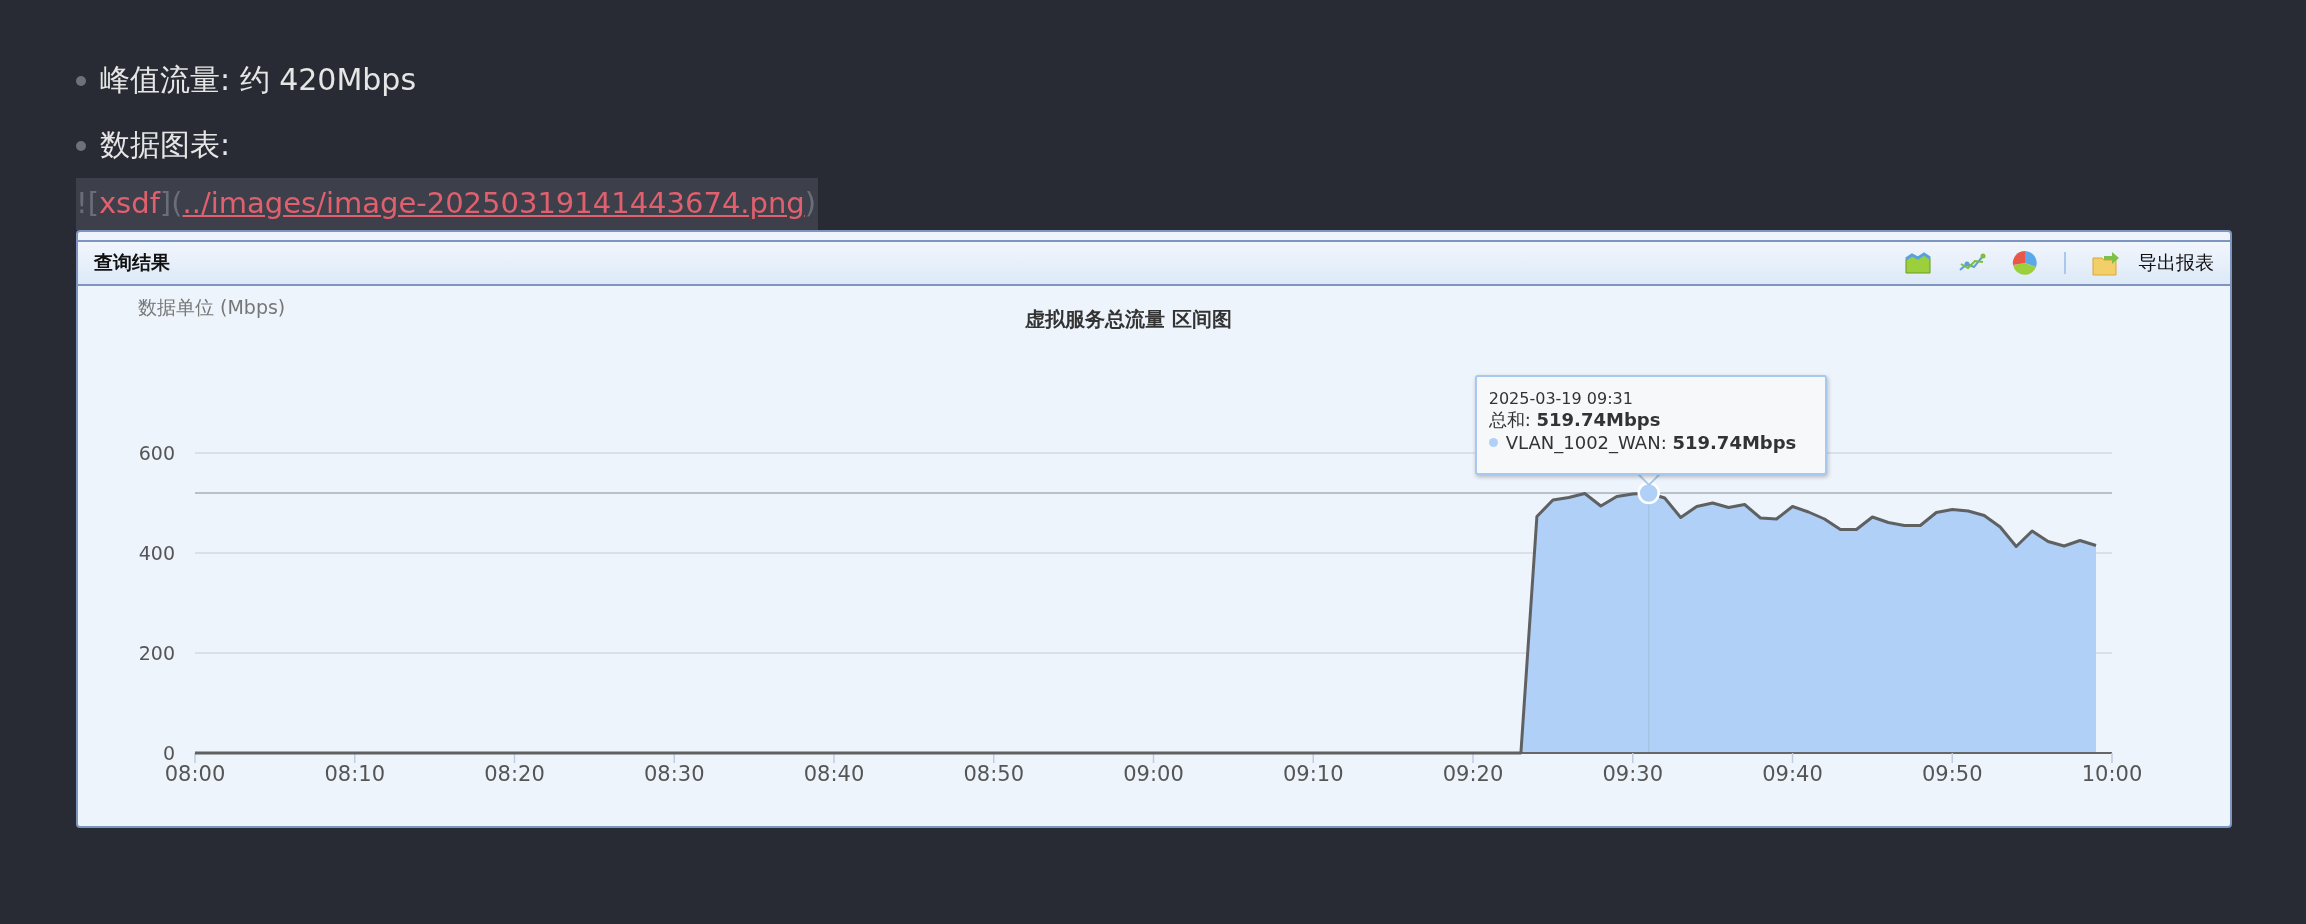 This screenshot has height=924, width=2306. I want to click on x-tick-label: 09:40, so click(1792, 774).